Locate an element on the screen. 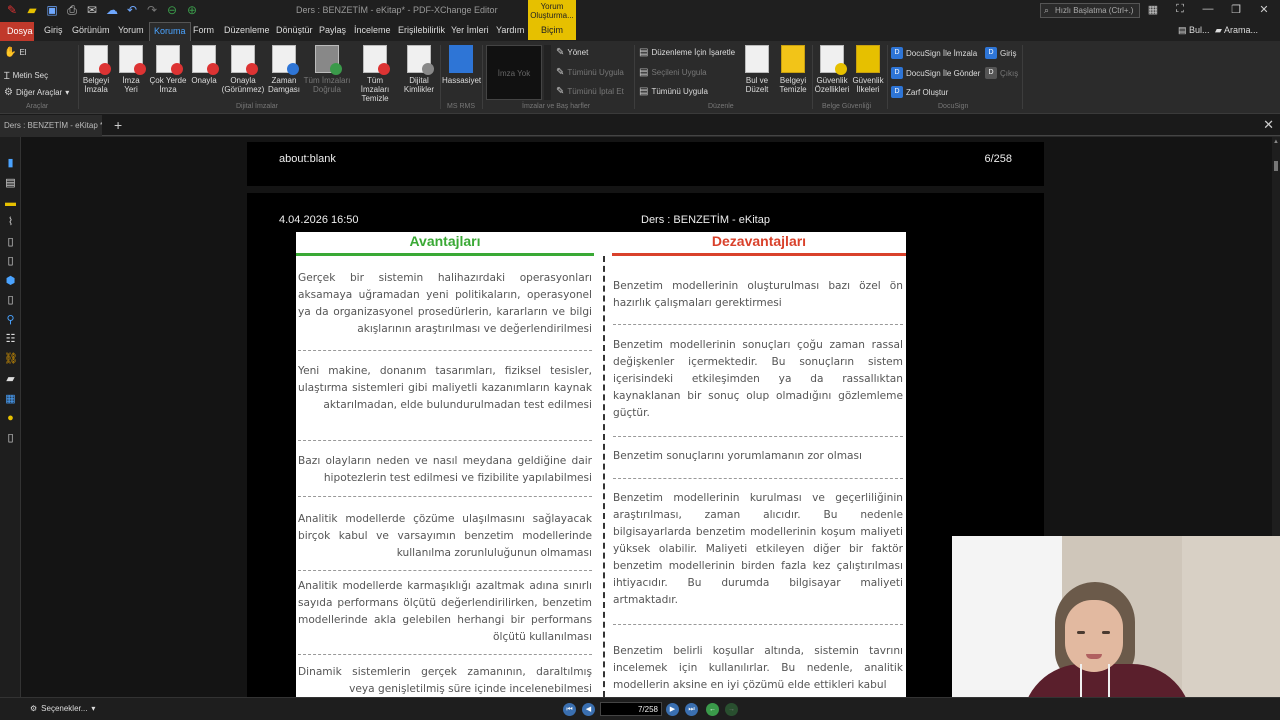  security-policies-button: Güvenlik İlkeleri is located at coordinates (868, 69).